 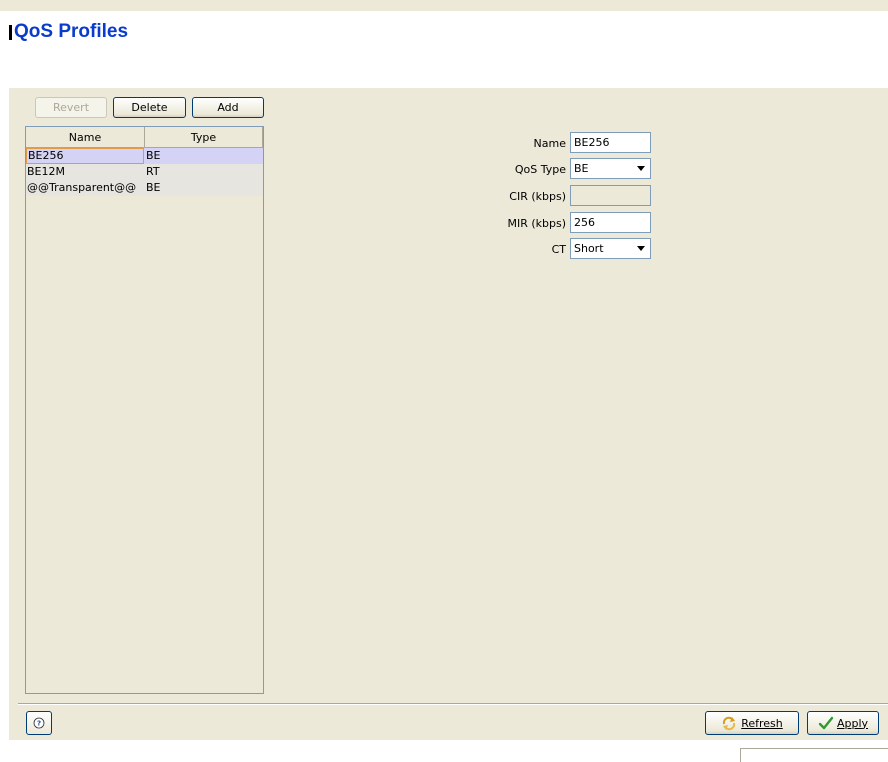 What do you see at coordinates (71, 31) in the screenshot?
I see `page-title: QoS Profiles` at bounding box center [71, 31].